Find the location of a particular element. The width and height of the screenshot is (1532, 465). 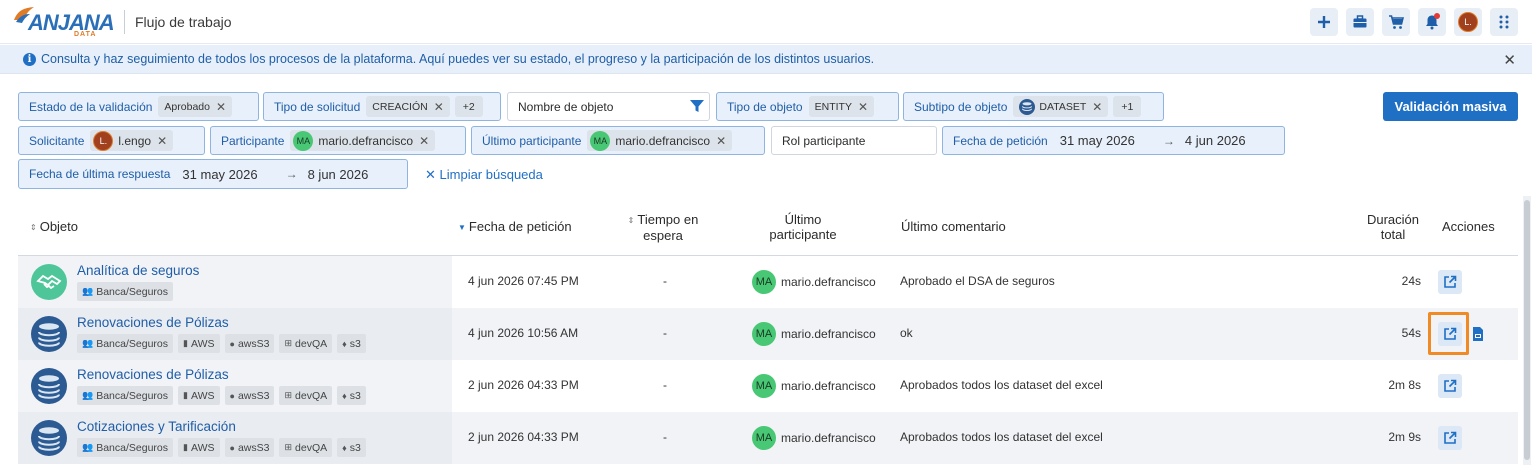

filter-chip: CREACIÓN ✕ is located at coordinates (408, 106).